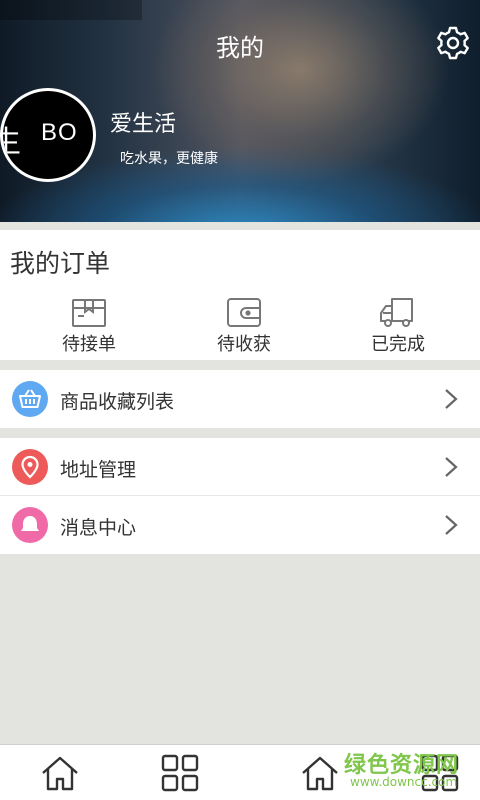 The width and height of the screenshot is (480, 800). I want to click on tab-home, so click(60, 773).